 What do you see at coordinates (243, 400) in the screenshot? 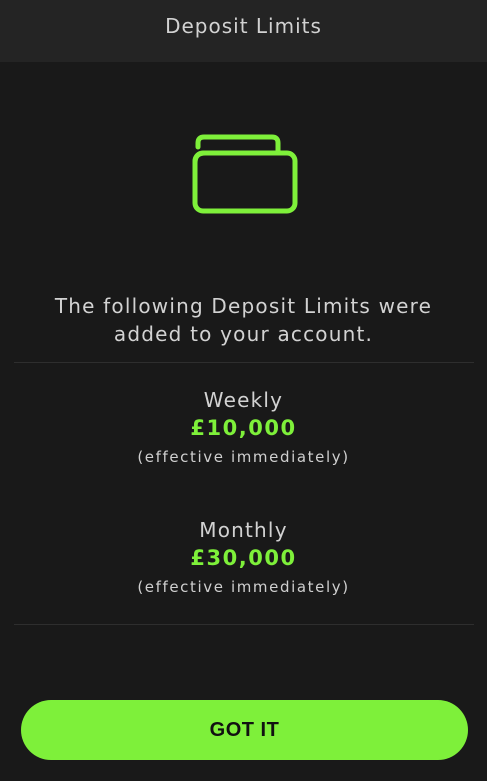
I see `limit-period-label: Weekly` at bounding box center [243, 400].